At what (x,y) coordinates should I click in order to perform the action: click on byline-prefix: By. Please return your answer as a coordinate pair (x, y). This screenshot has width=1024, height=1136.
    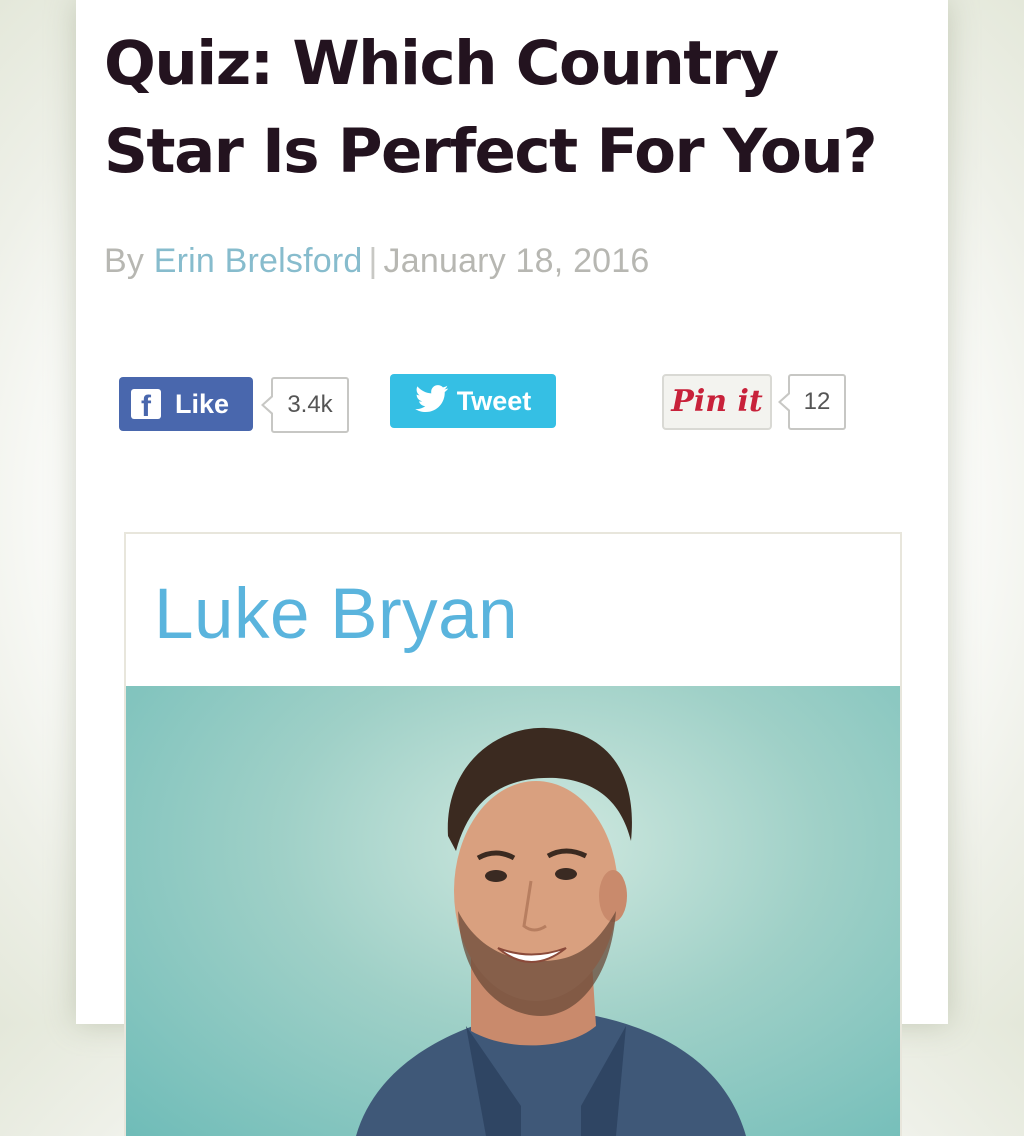
    Looking at the image, I should click on (124, 261).